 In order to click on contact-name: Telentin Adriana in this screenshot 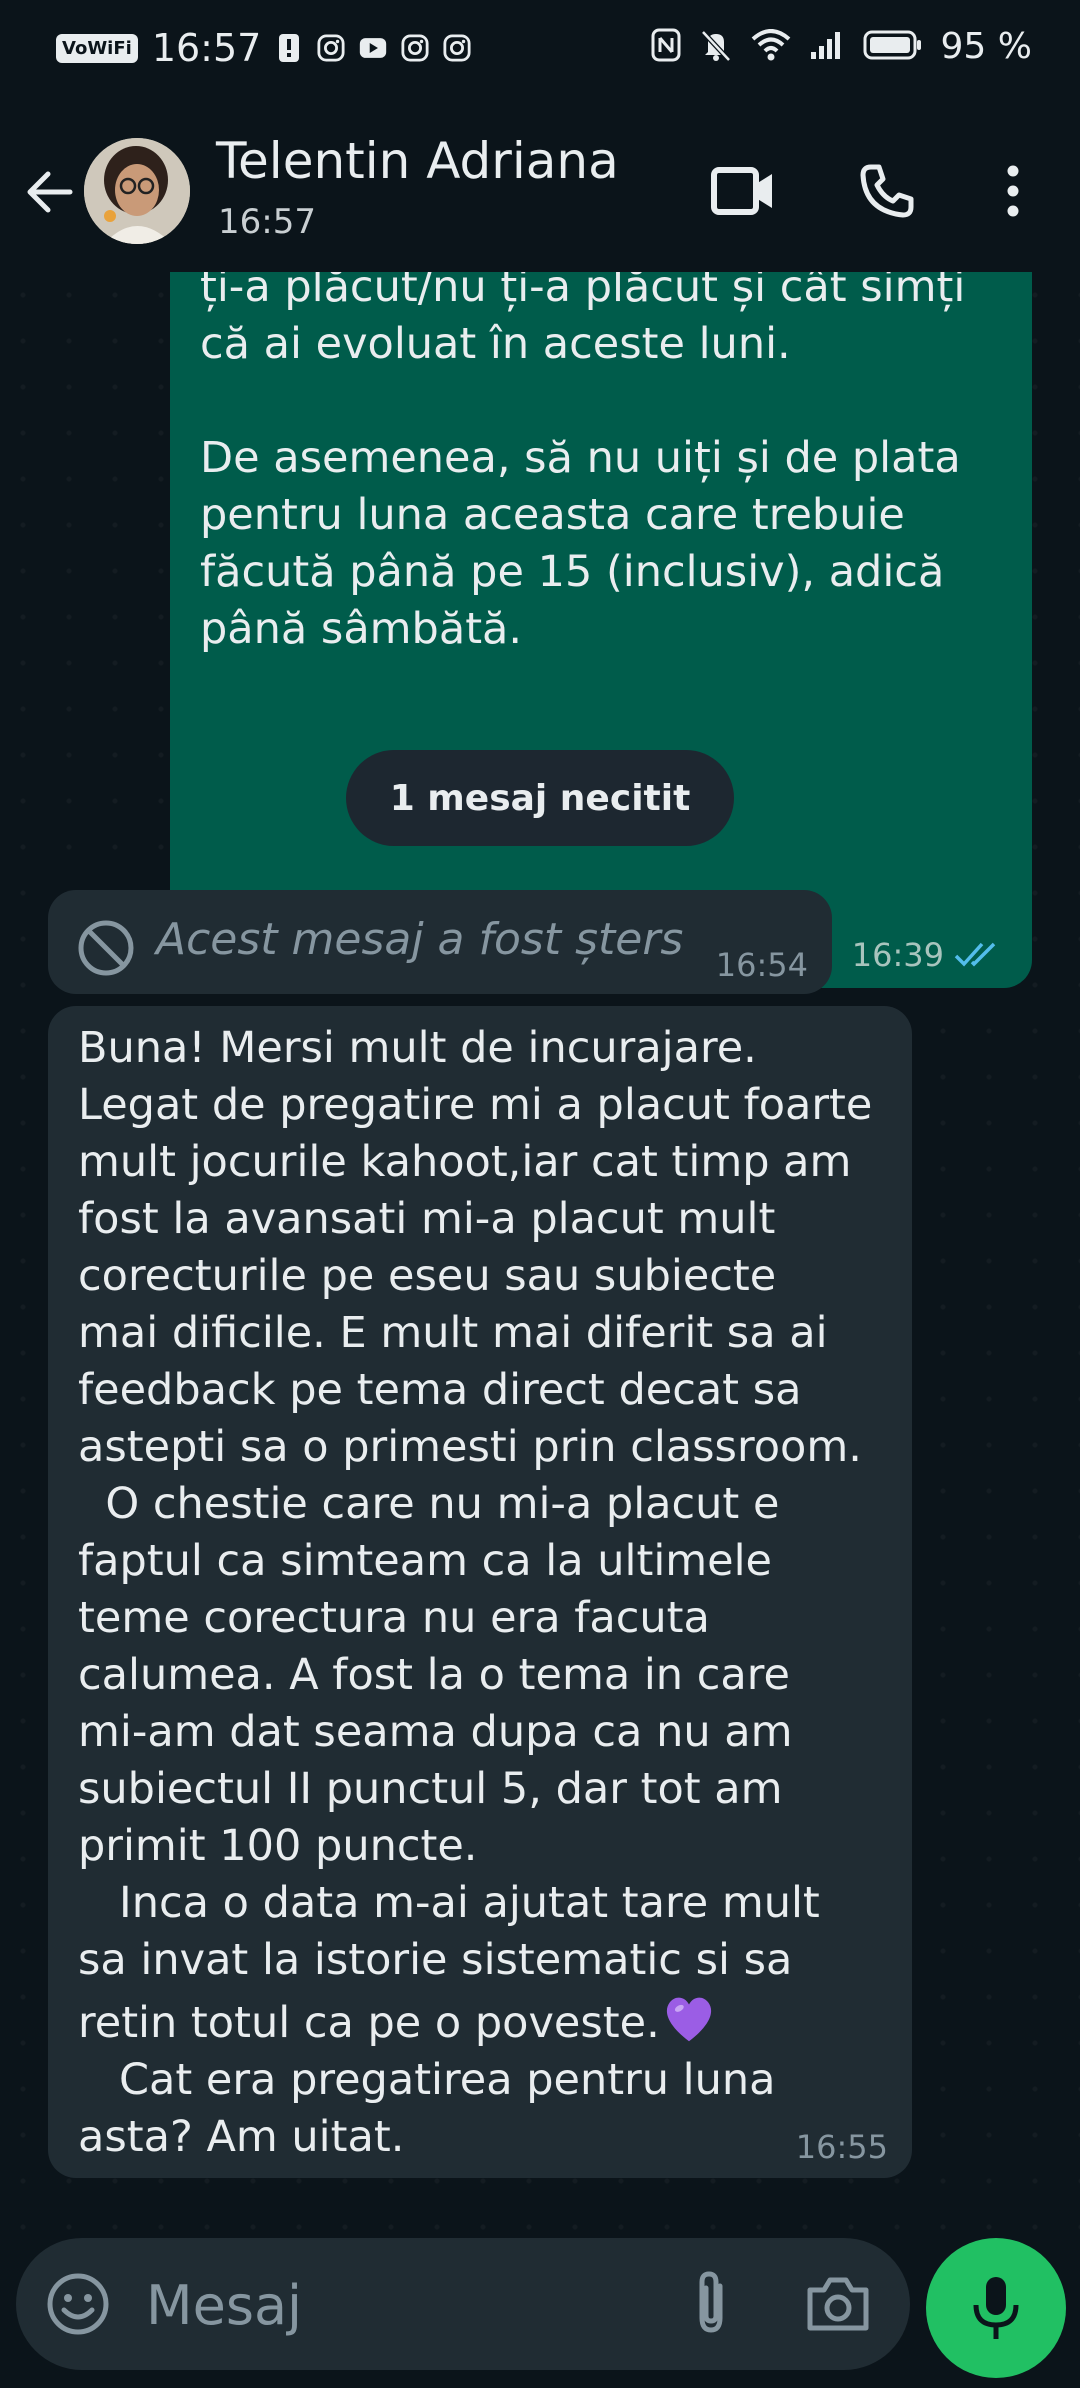, I will do `click(417, 161)`.